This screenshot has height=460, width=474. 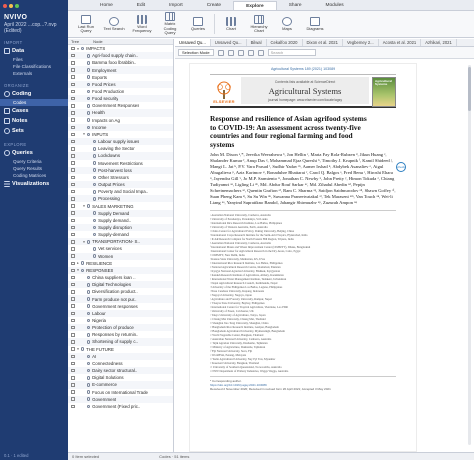 I want to click on chart-button: Chart, so click(x=231, y=23).